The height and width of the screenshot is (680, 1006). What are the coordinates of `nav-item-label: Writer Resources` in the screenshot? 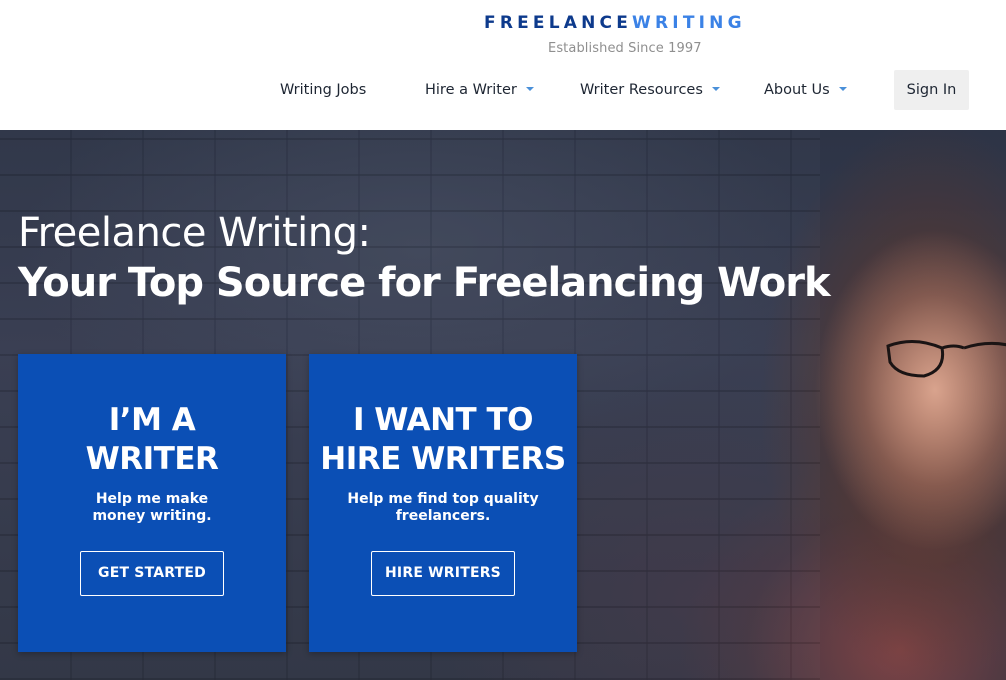 It's located at (641, 90).